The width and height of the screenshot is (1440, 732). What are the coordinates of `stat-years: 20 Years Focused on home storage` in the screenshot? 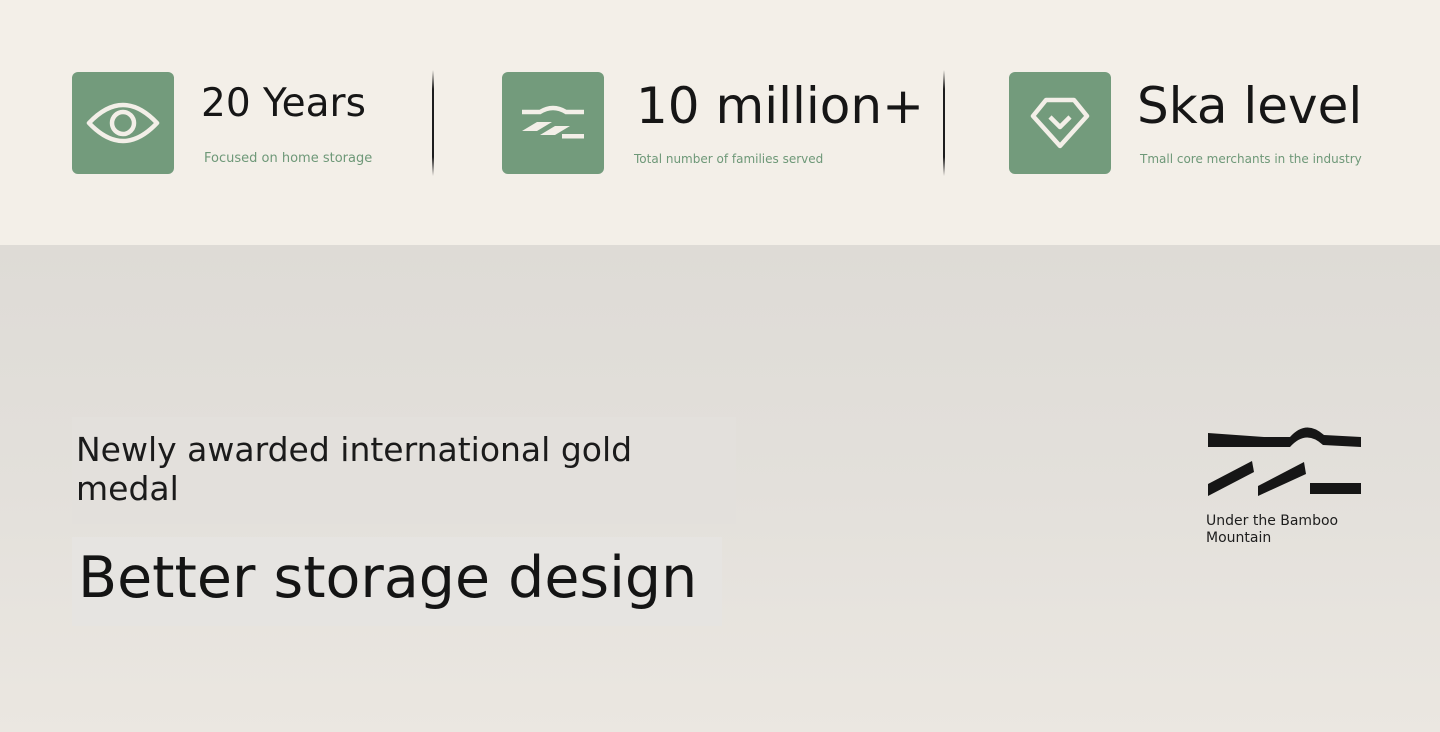 It's located at (242, 123).